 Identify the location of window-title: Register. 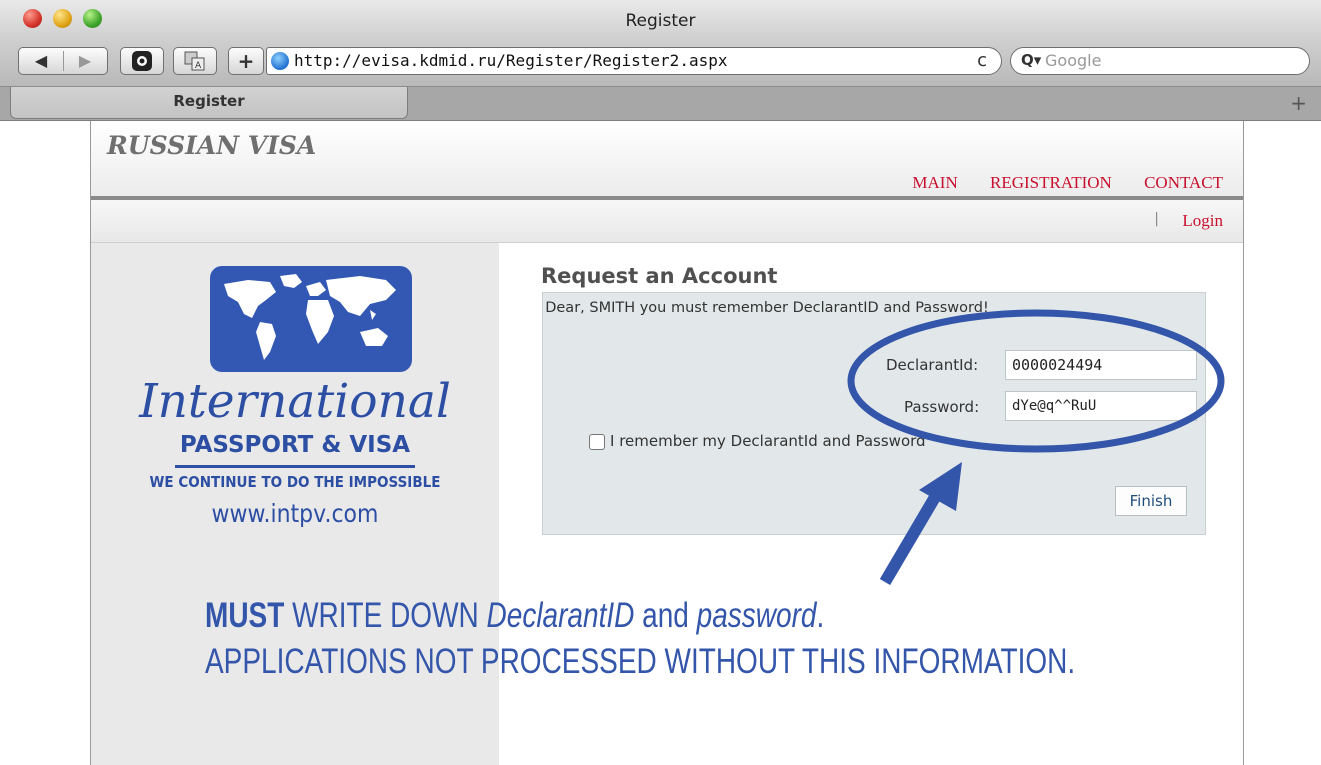
(660, 21).